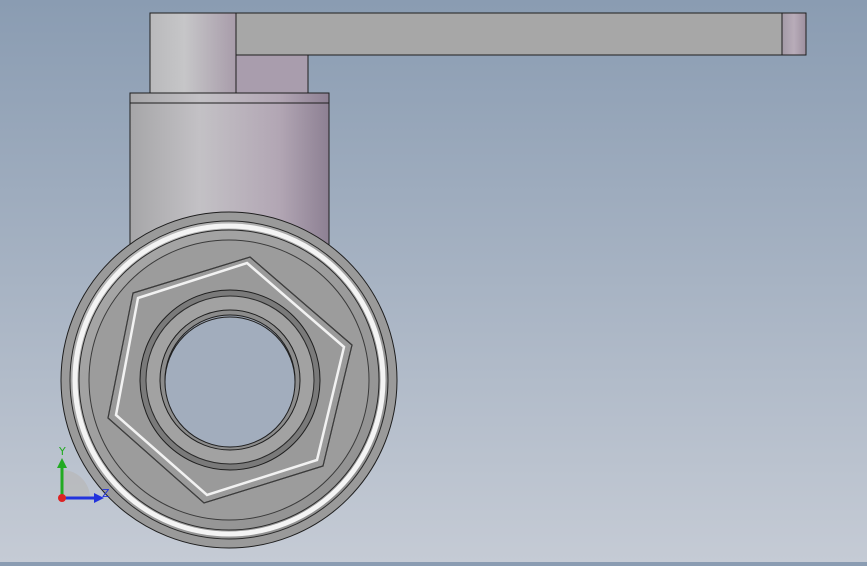 This screenshot has width=867, height=566. I want to click on z-axis-label: Z, so click(106, 493).